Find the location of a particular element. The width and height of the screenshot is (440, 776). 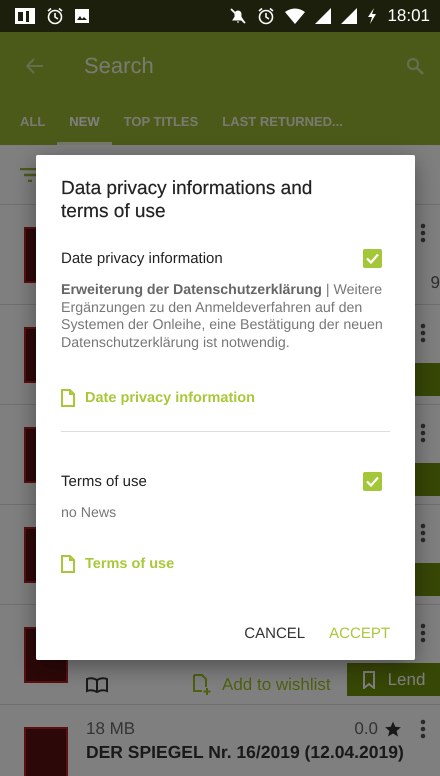

dialog-title: Data privacy informations and terms of use is located at coordinates (187, 200).